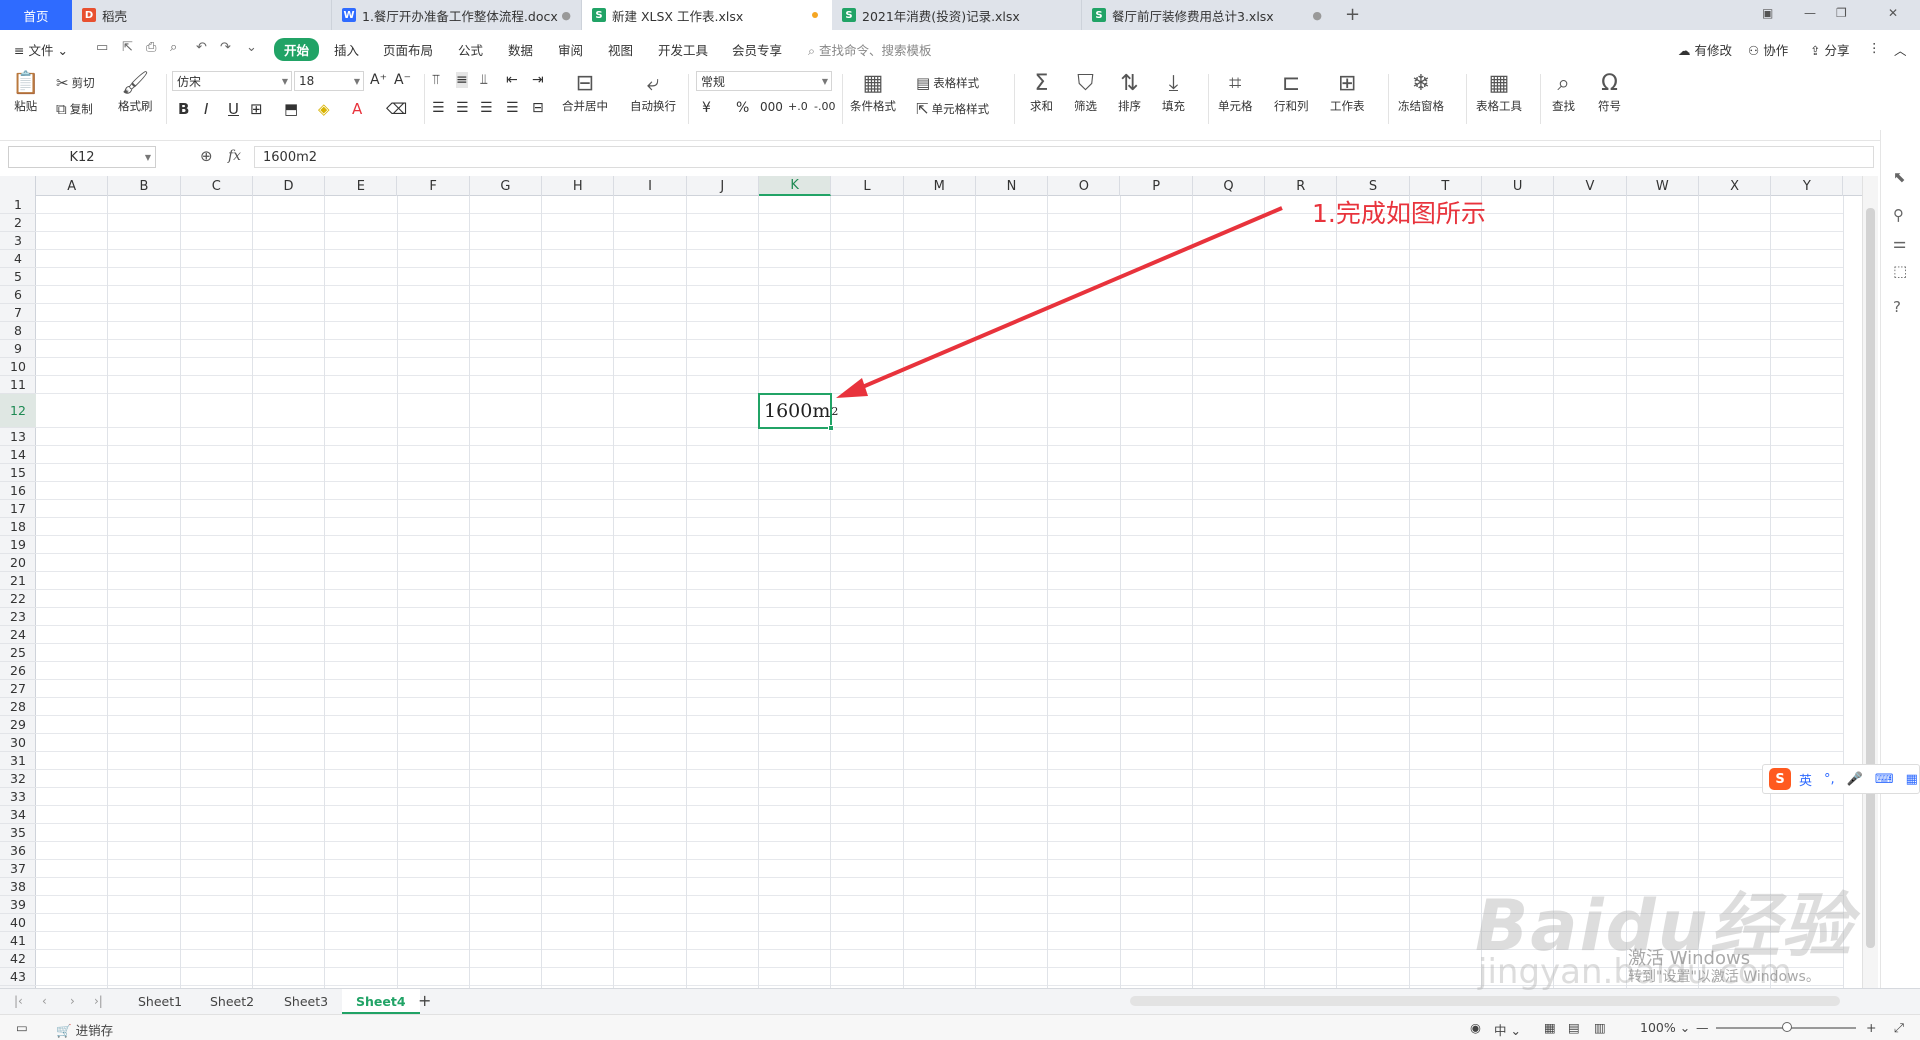  What do you see at coordinates (217, 186) in the screenshot?
I see `column-header-c: C` at bounding box center [217, 186].